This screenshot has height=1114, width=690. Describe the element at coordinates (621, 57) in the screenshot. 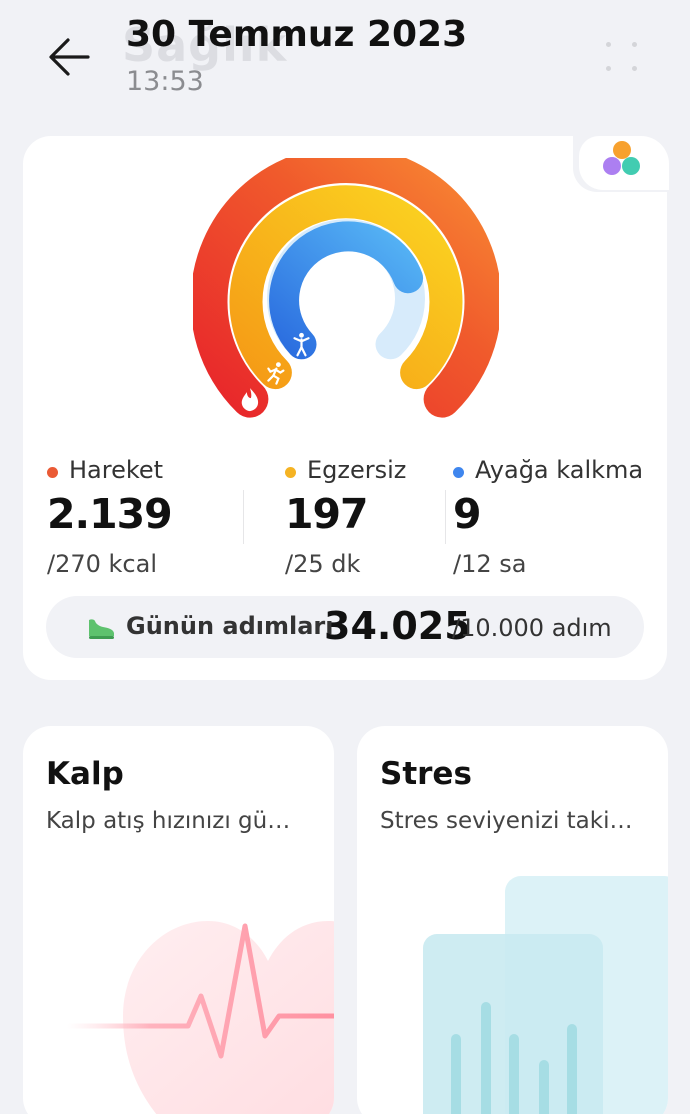

I see `more-options-button` at that location.